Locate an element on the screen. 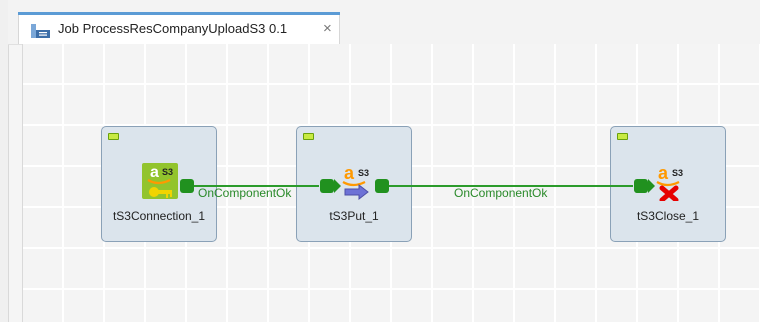 This screenshot has height=322, width=760. job-tab: Job ProcessResCompanyUploadS3 0.1 × is located at coordinates (179, 28).